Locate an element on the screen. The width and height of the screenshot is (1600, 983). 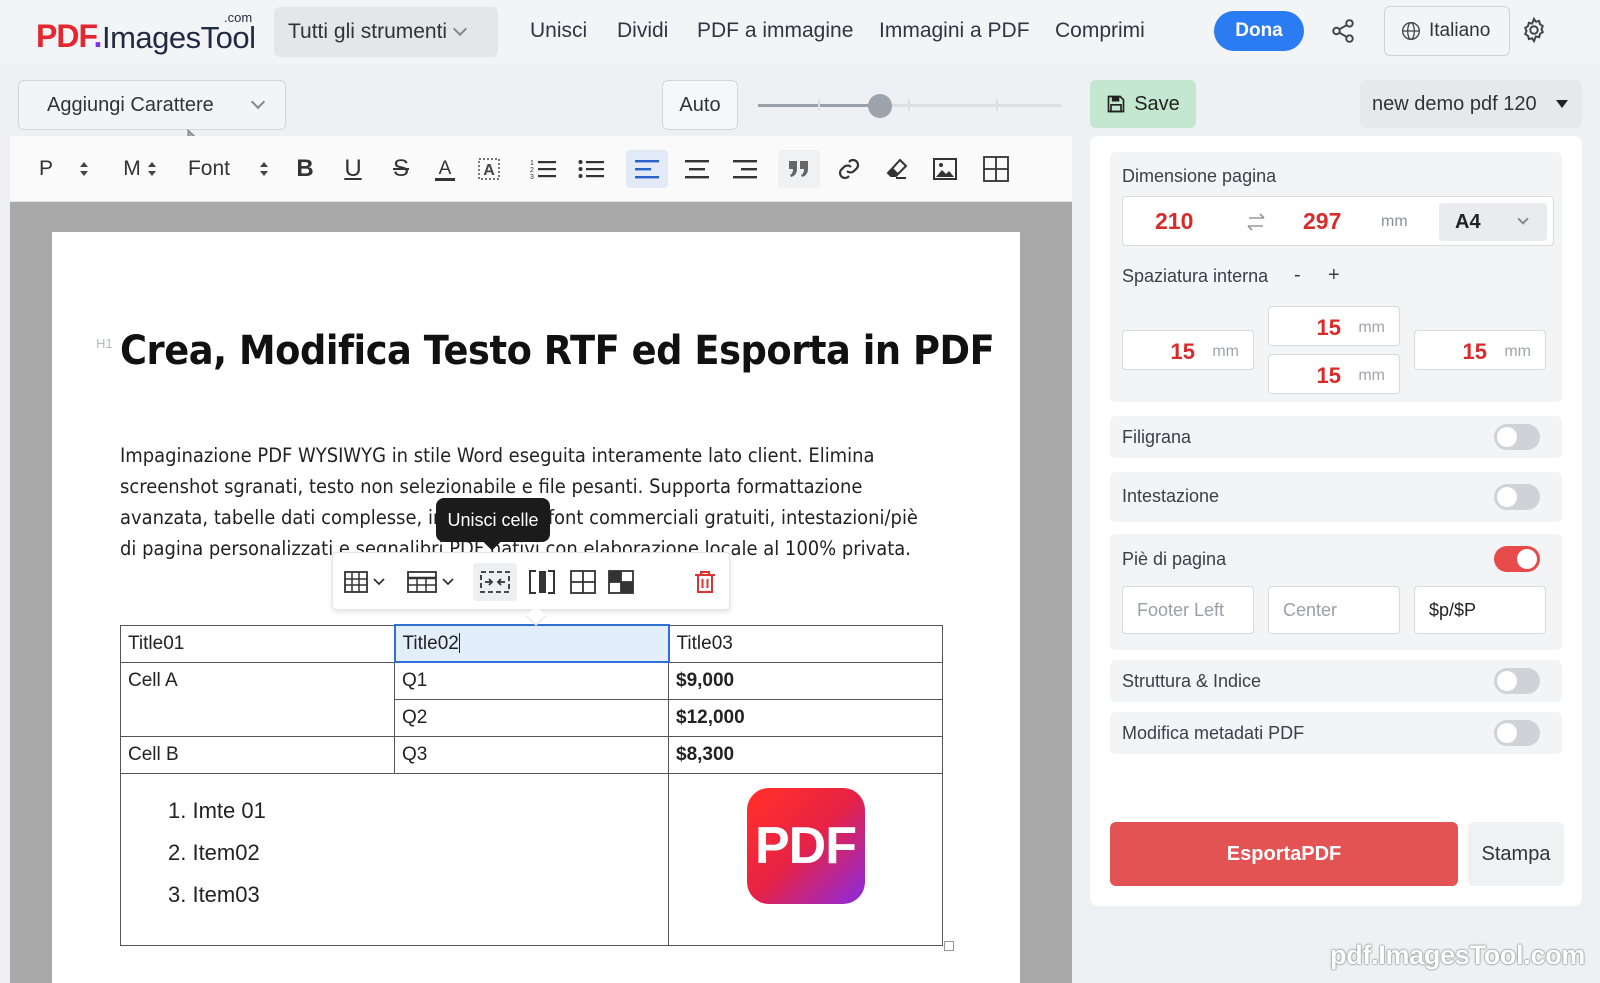
padding-right-input: 15 mm is located at coordinates (1480, 350).